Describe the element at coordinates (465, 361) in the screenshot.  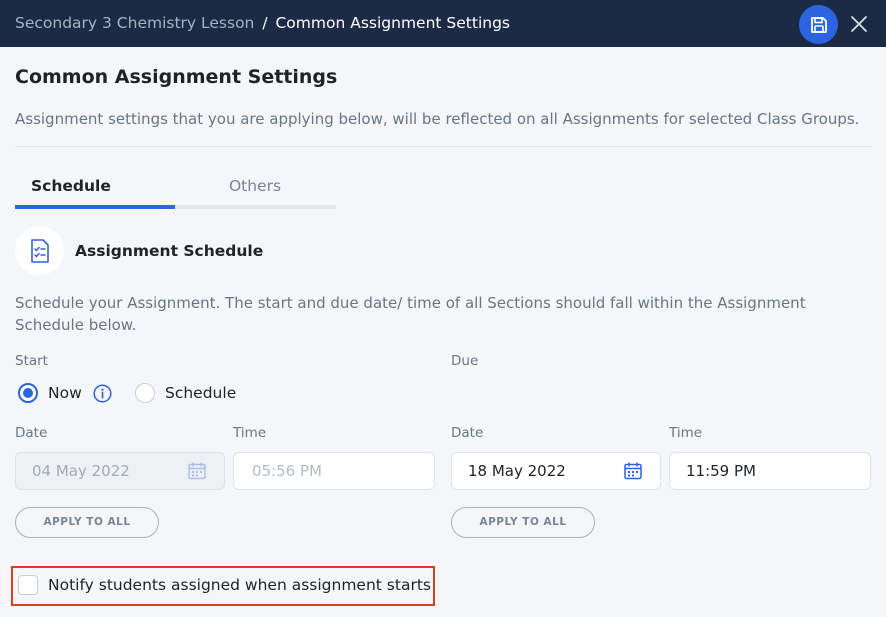
I see `due-label: Due` at that location.